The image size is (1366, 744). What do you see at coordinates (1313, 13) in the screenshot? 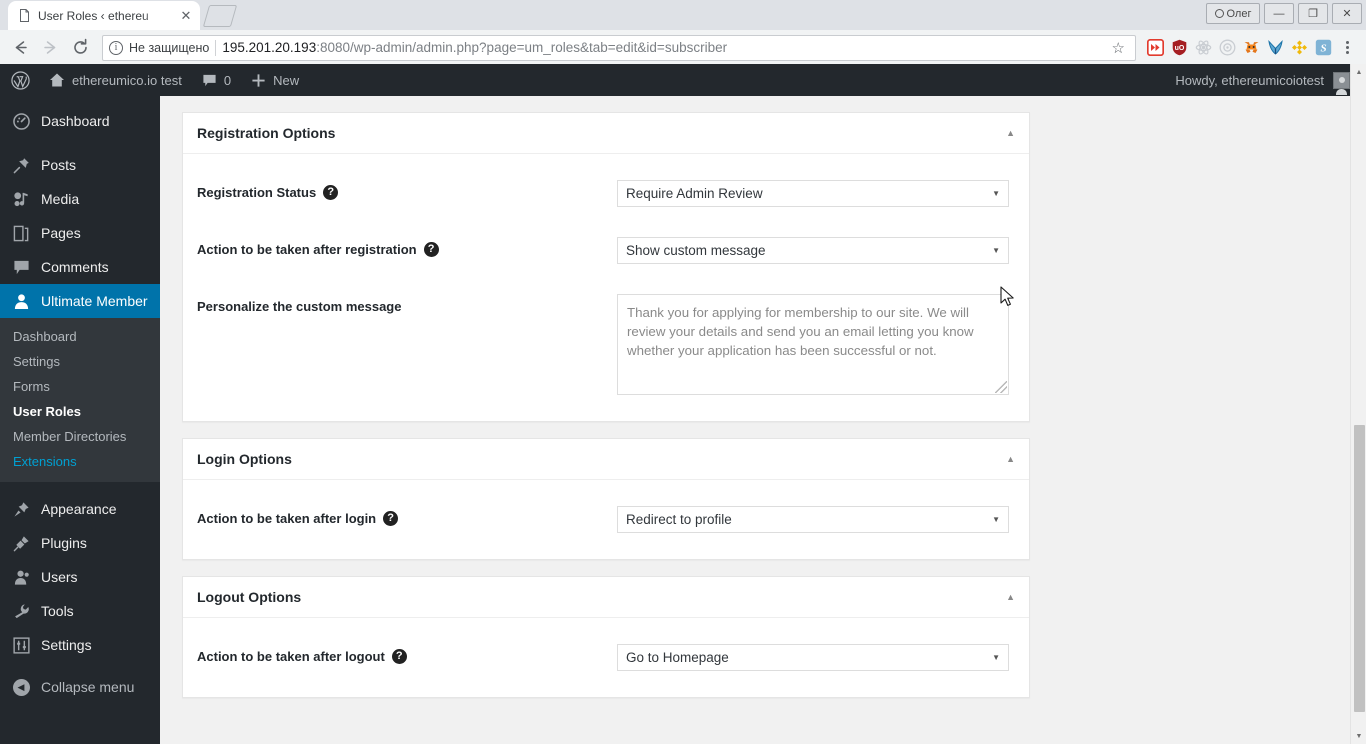
I see `maximize-button: ❐` at bounding box center [1313, 13].